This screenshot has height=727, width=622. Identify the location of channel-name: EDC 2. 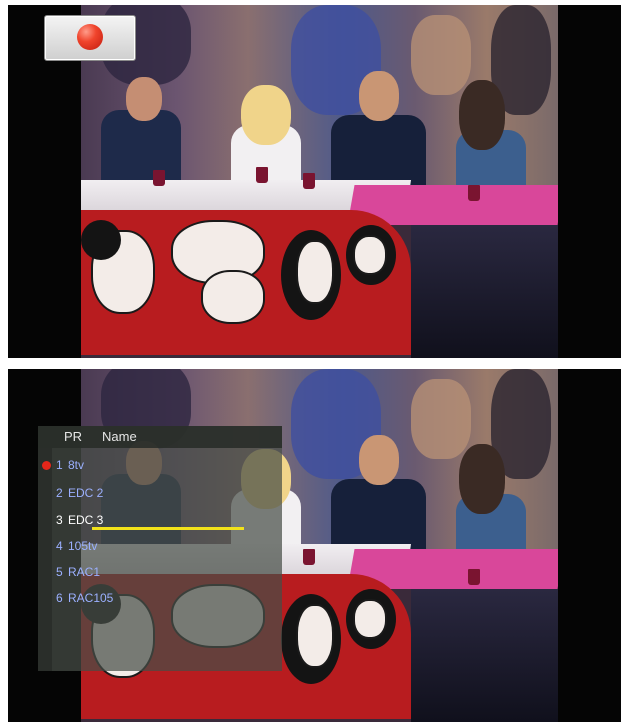
(86, 493).